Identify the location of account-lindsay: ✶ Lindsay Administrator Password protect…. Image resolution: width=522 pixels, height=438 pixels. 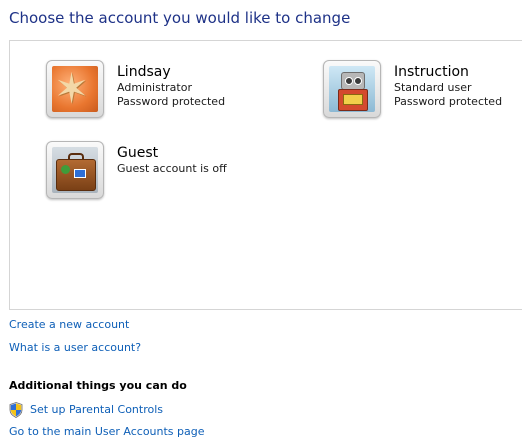
(166, 91).